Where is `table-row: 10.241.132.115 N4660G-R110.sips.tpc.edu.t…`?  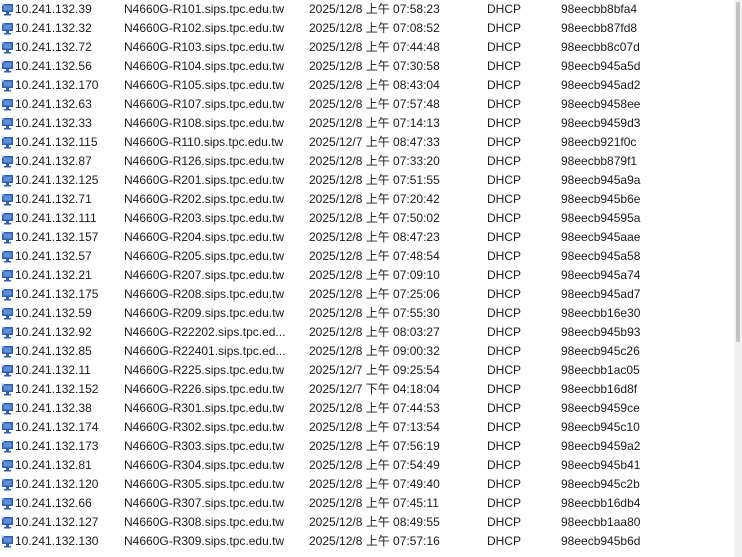 table-row: 10.241.132.115 N4660G-R110.sips.tpc.edu.t… is located at coordinates (367, 142).